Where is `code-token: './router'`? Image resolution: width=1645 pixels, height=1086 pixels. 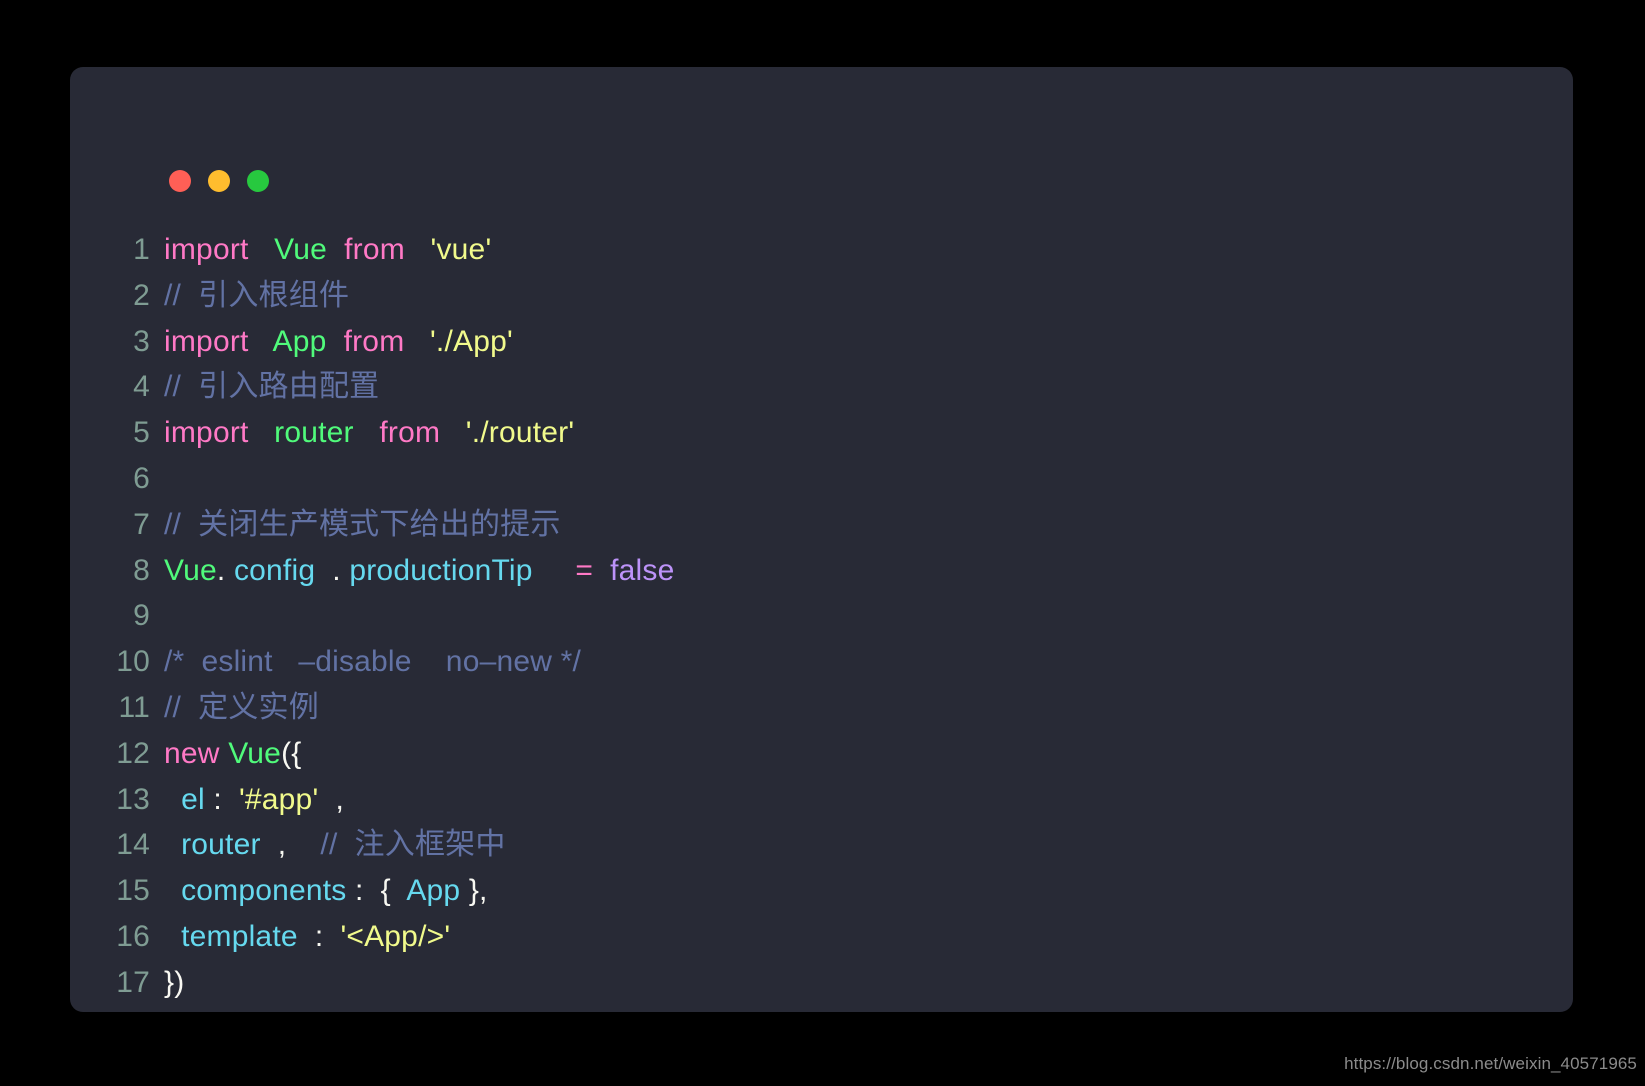 code-token: './router' is located at coordinates (520, 433).